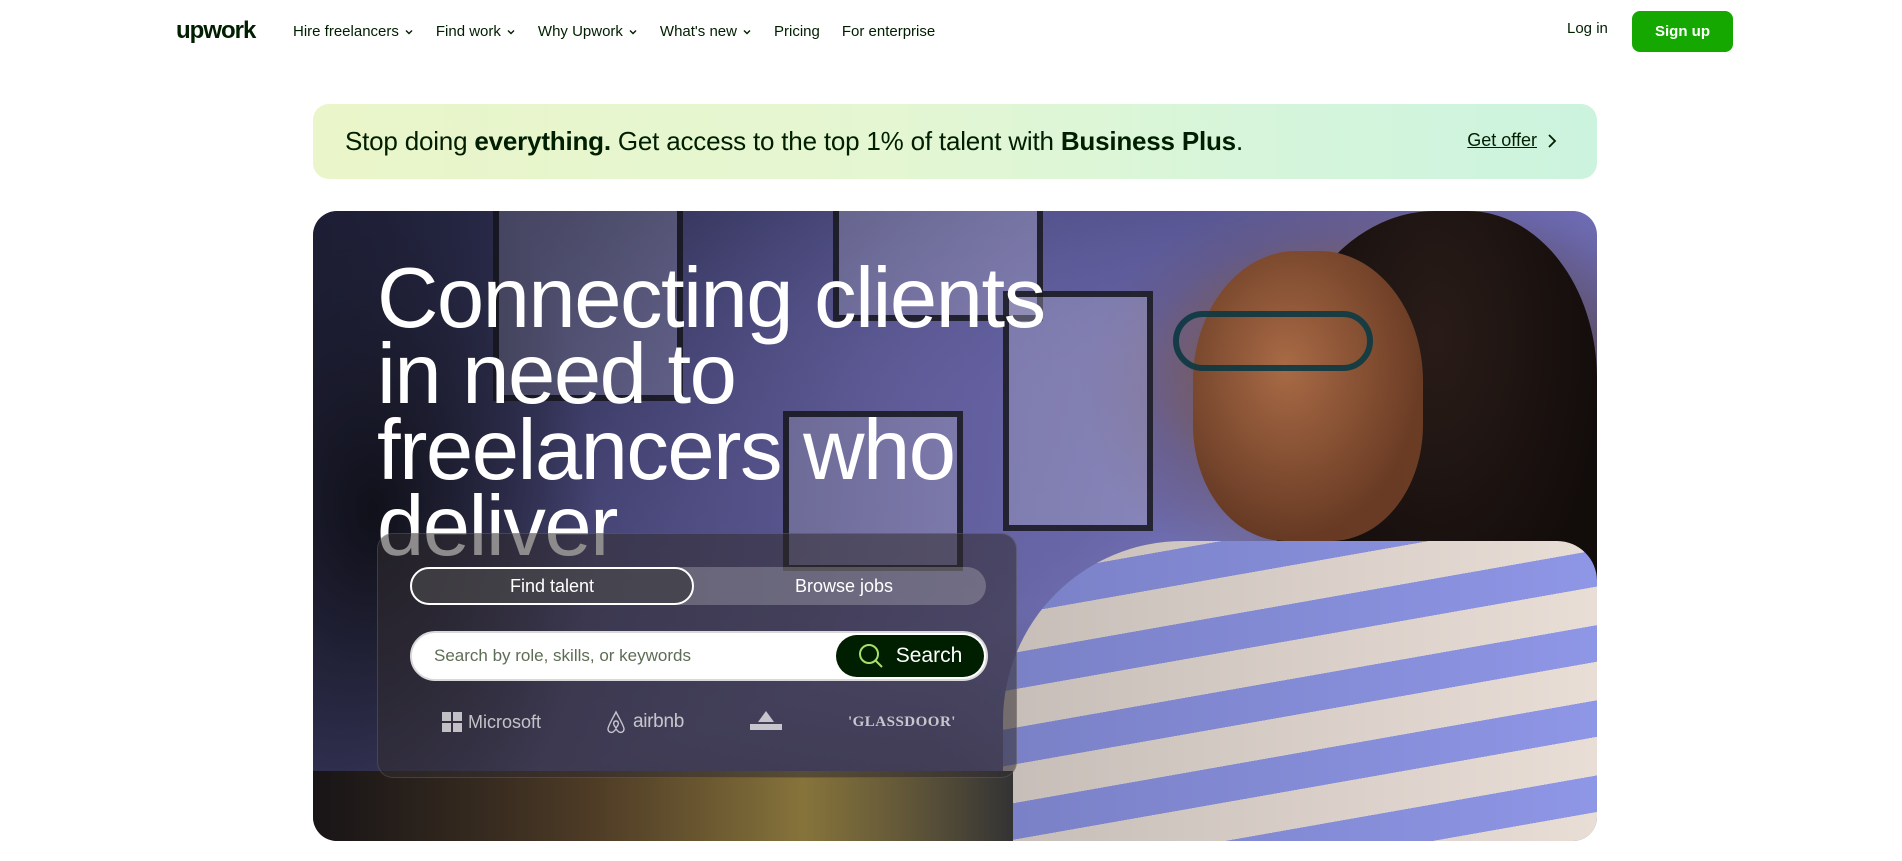 This screenshot has height=861, width=1902. I want to click on search-bar: Search, so click(699, 656).